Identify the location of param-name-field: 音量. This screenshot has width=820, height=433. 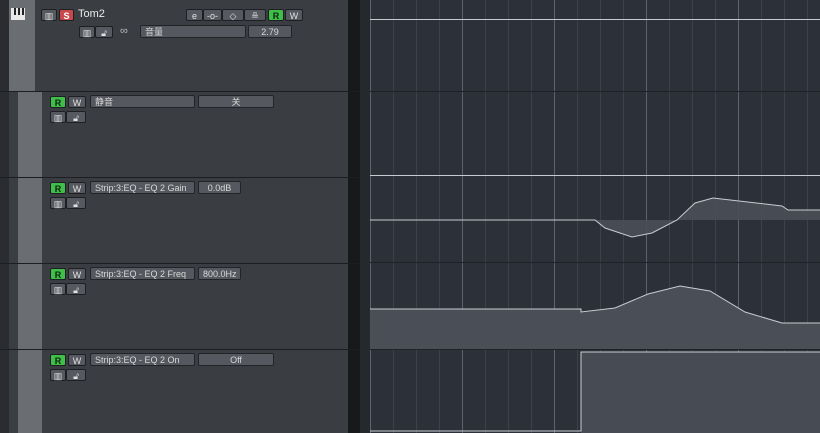
(193, 31).